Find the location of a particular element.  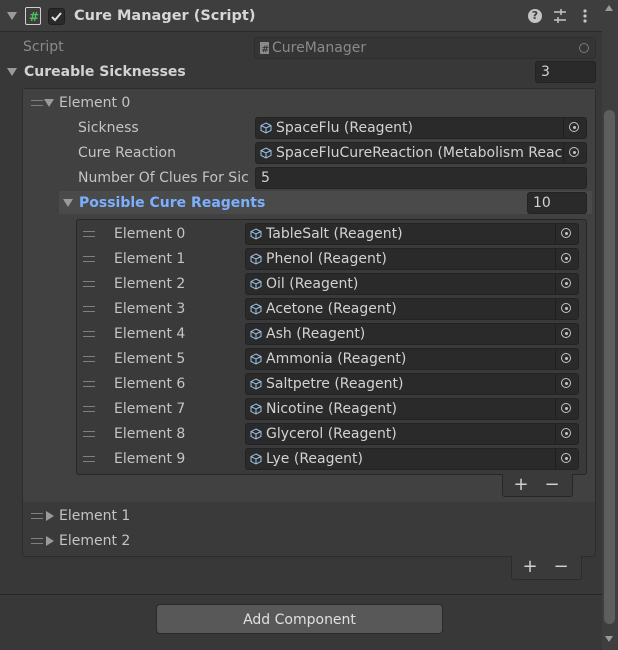

reagent-field: Lye (Reagent) is located at coordinates (412, 459).